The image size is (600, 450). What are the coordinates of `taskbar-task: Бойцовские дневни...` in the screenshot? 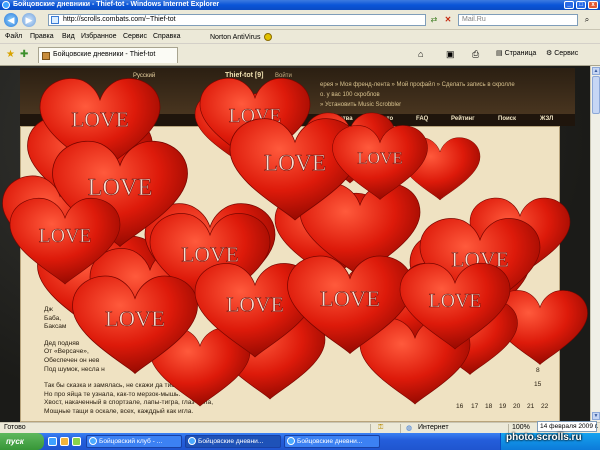 It's located at (332, 441).